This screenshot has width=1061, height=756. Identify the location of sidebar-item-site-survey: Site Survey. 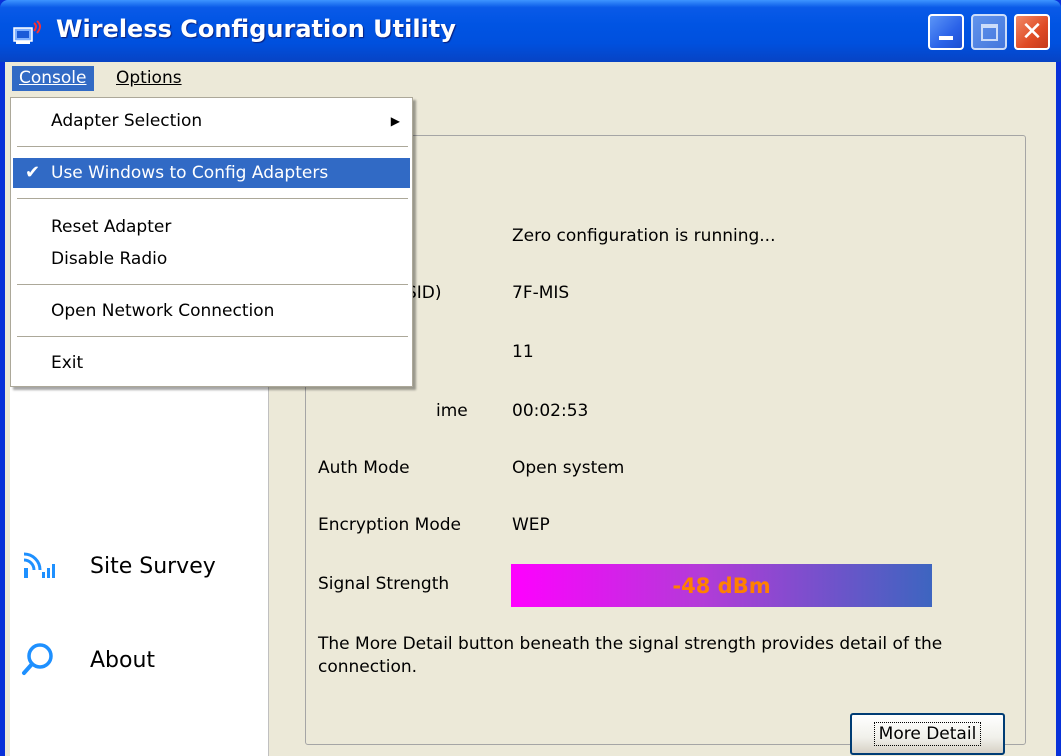
(139, 566).